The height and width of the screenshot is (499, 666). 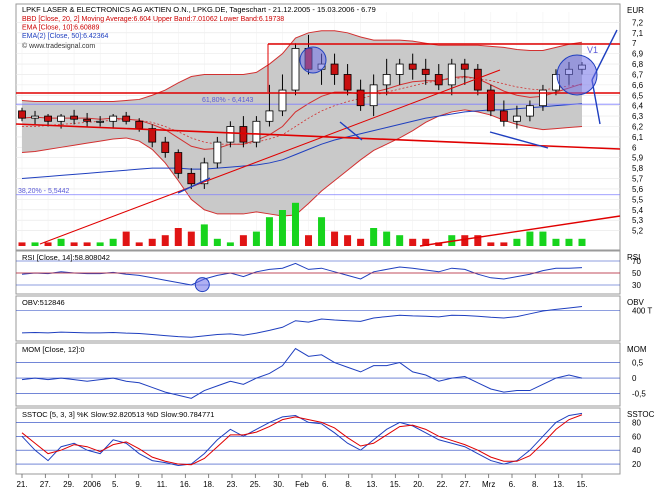 I want to click on rsi-title: RSI [Close, 14]:58.808042, so click(x=66, y=257).